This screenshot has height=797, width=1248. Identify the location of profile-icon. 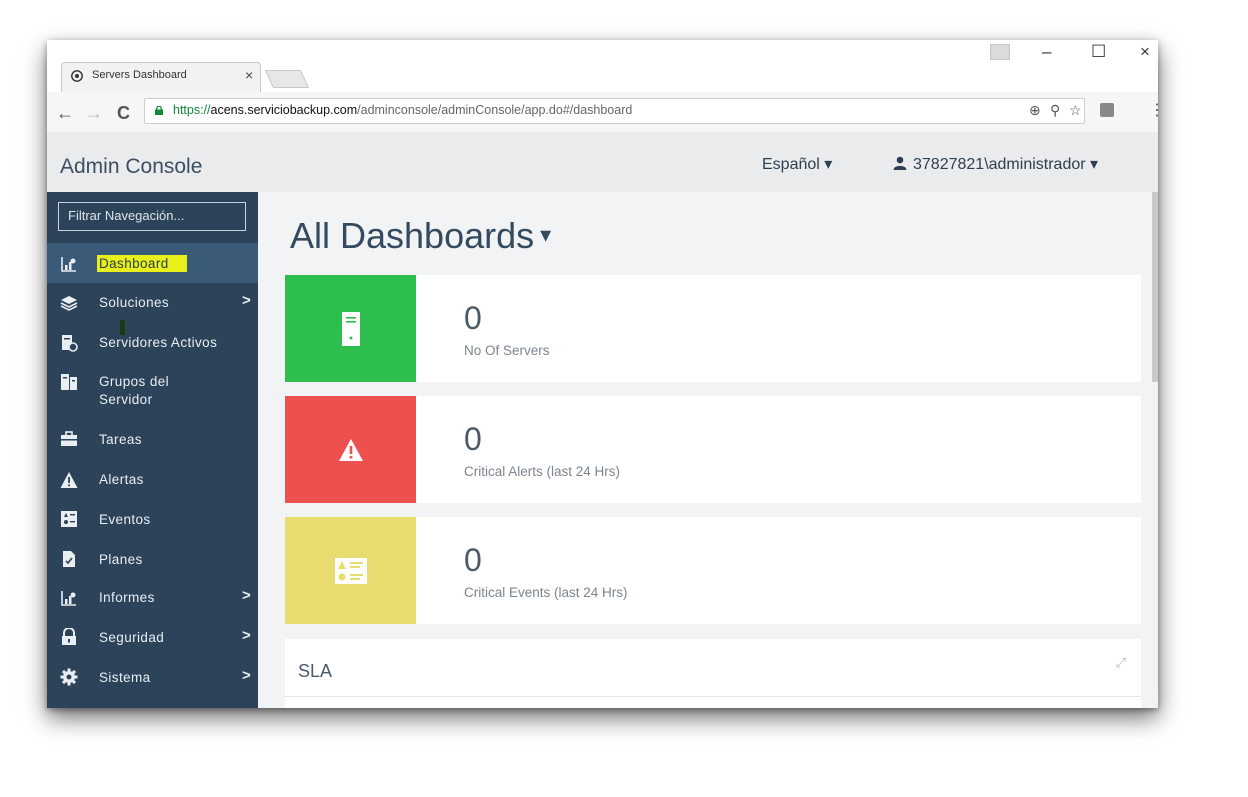
(1000, 52).